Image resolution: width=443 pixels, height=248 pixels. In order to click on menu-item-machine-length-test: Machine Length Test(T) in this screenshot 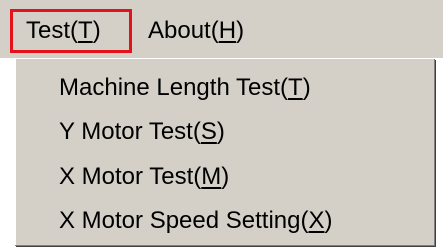, I will do `click(185, 88)`.